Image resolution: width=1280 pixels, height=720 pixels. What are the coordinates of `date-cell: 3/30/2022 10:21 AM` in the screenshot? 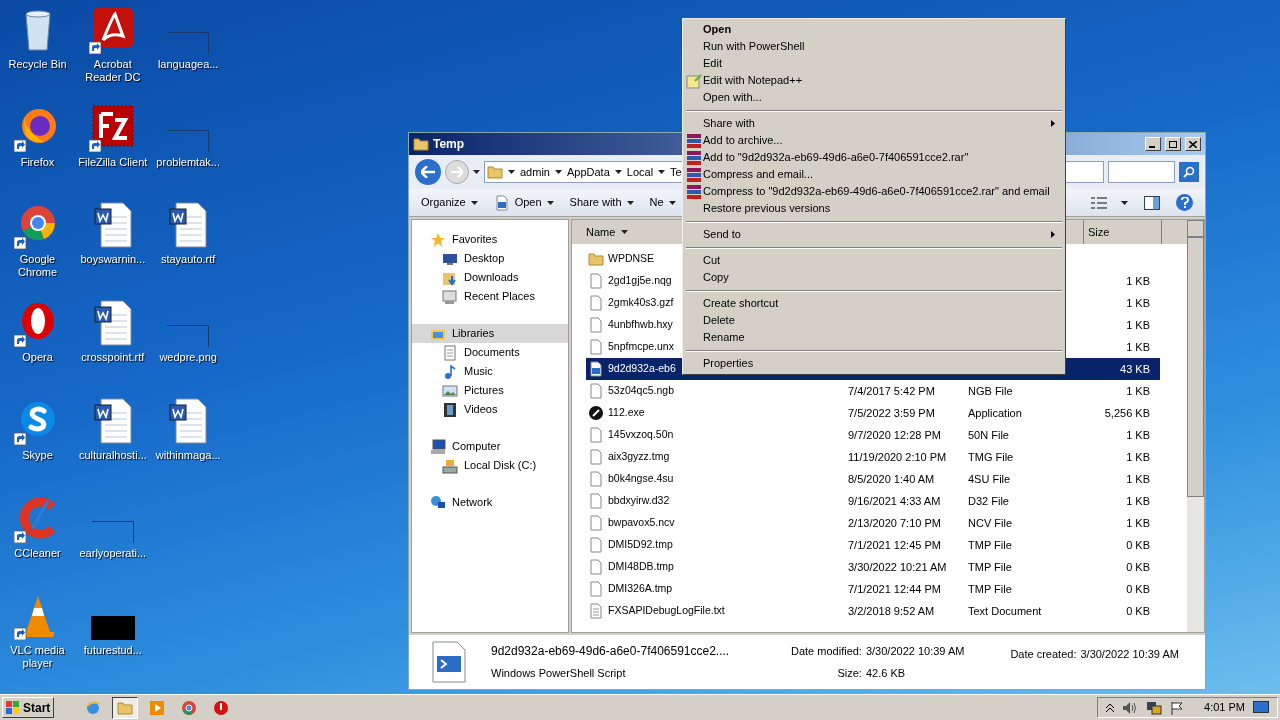 It's located at (897, 566).